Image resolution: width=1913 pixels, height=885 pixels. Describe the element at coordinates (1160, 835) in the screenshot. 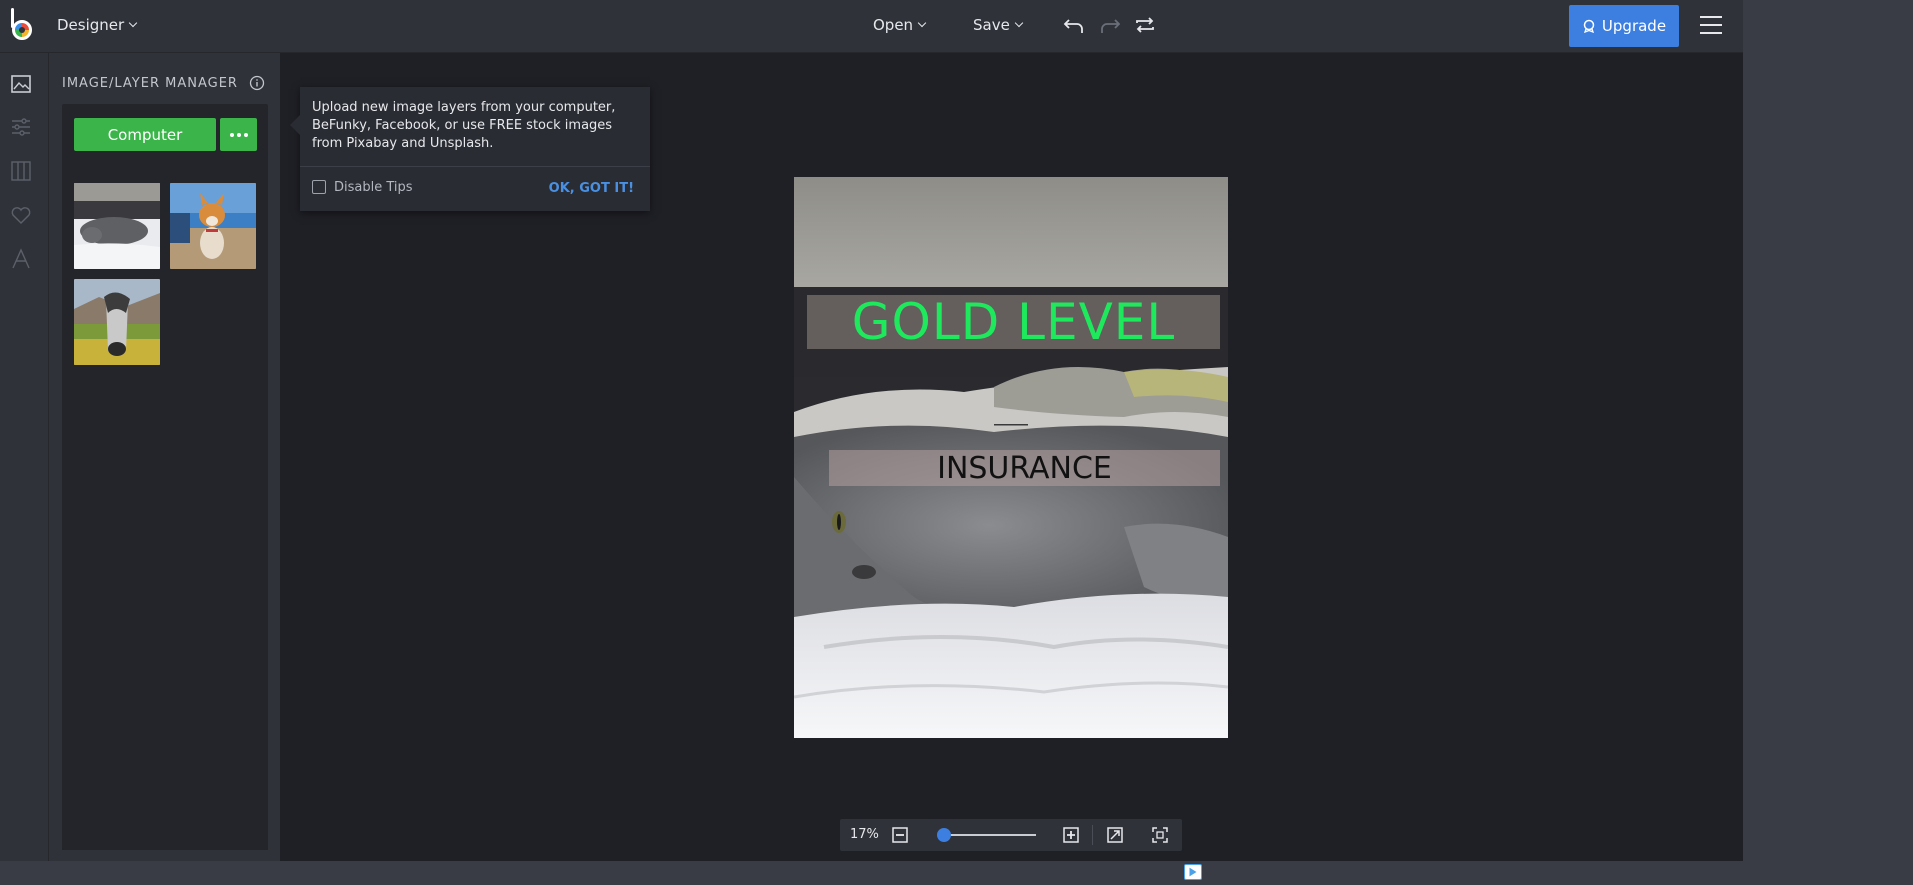

I see `fit-screen-icon` at that location.